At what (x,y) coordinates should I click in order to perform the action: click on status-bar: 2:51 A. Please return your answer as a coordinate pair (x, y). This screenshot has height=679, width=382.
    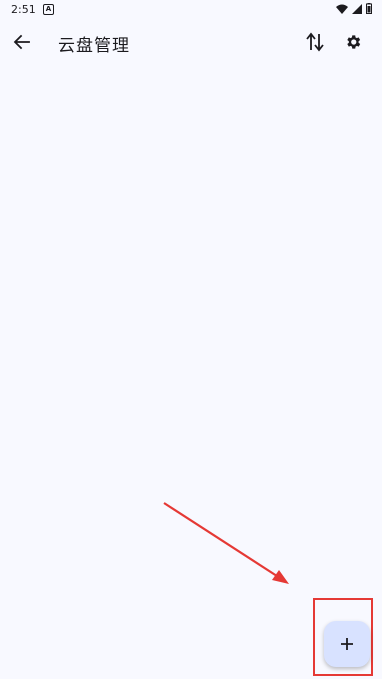
    Looking at the image, I should click on (191, 10).